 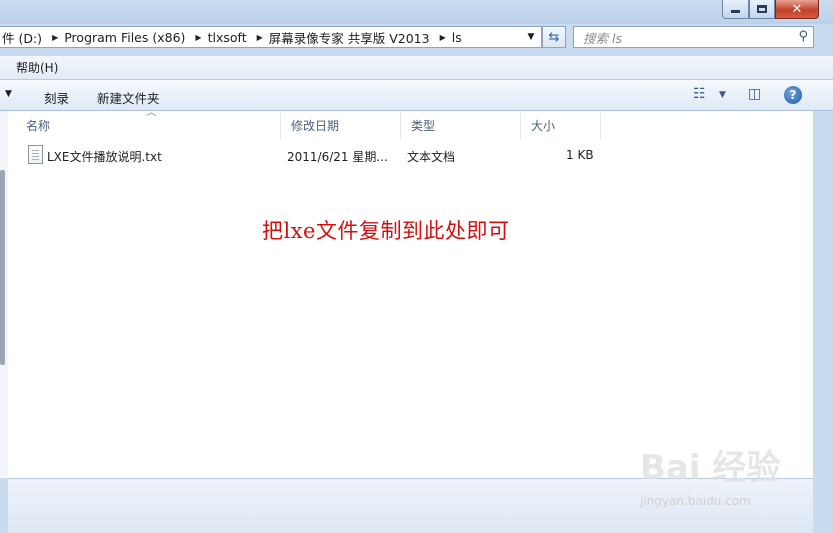 I want to click on refresh-icon: ⇆, so click(x=554, y=37).